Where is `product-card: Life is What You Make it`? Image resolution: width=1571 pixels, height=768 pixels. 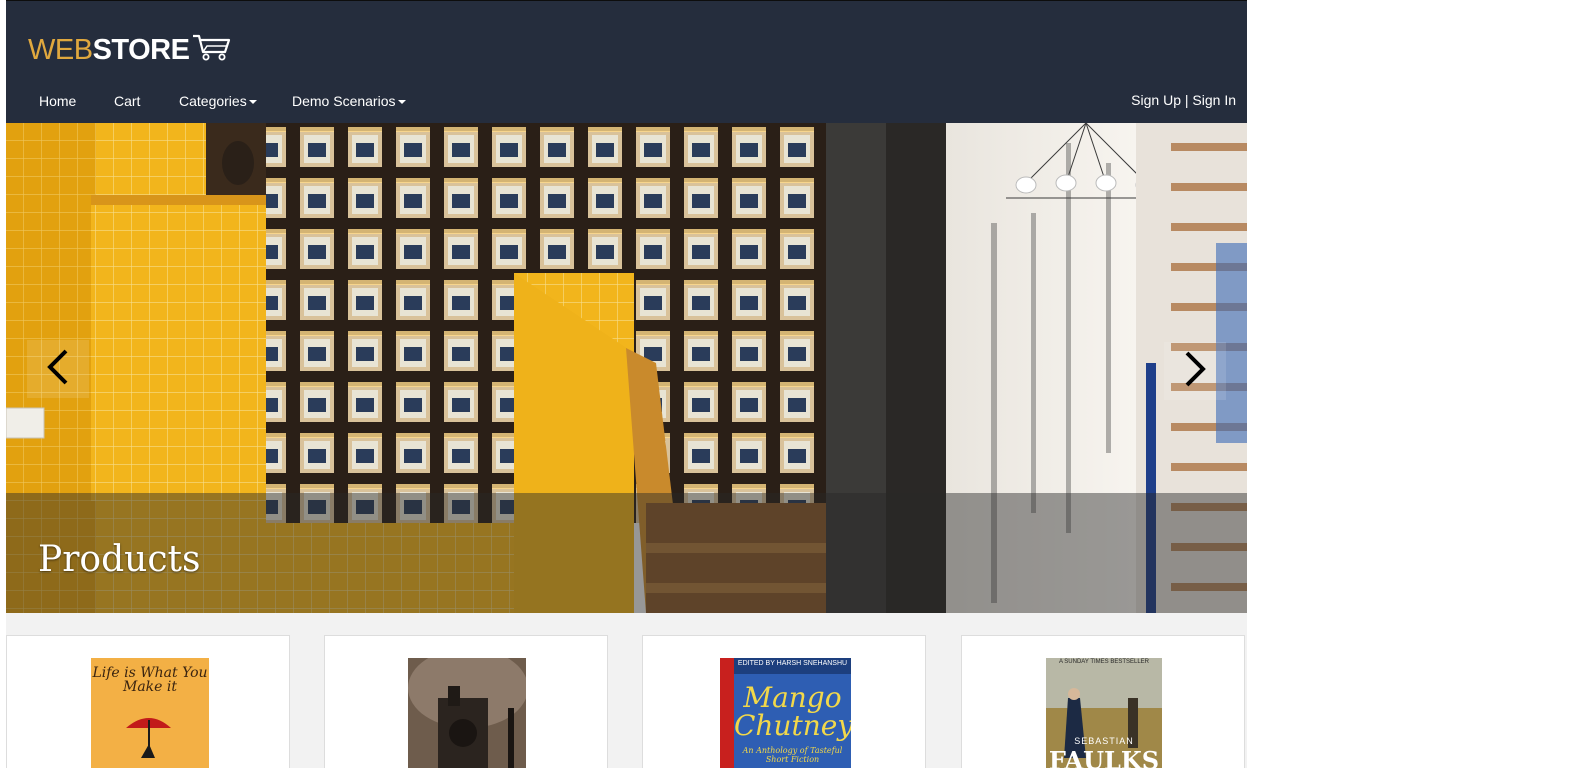
product-card: Life is What You Make it is located at coordinates (148, 701).